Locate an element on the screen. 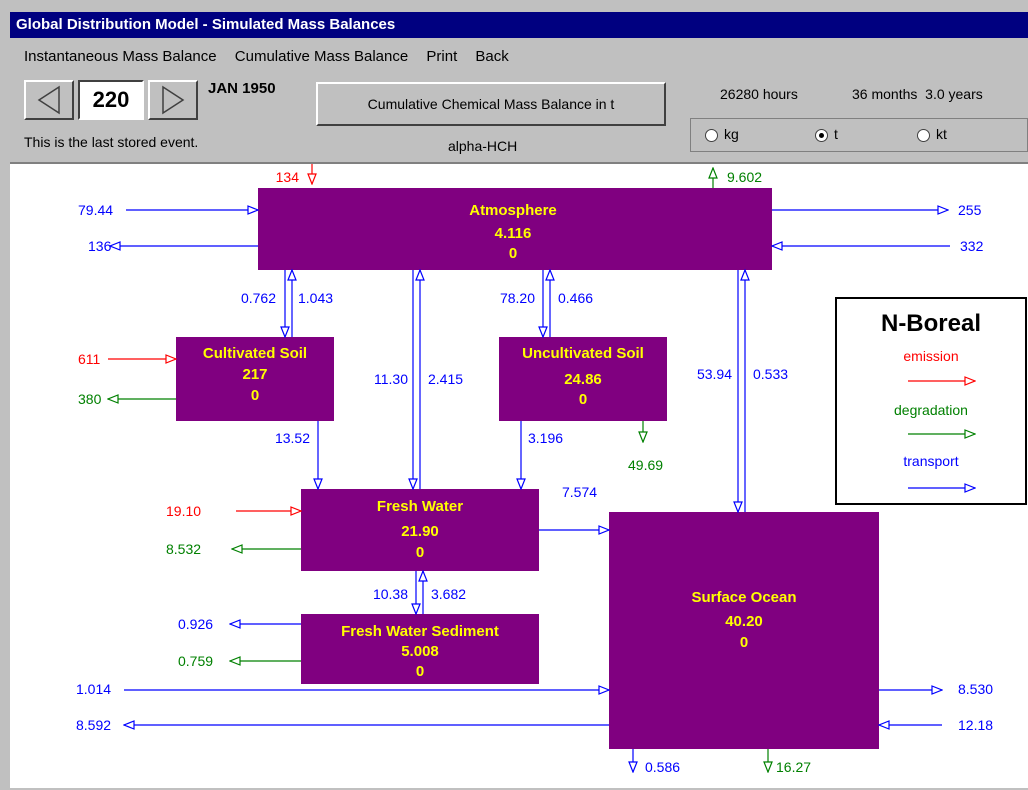  atm-to-uncult-label: 78.20 is located at coordinates (517, 298).